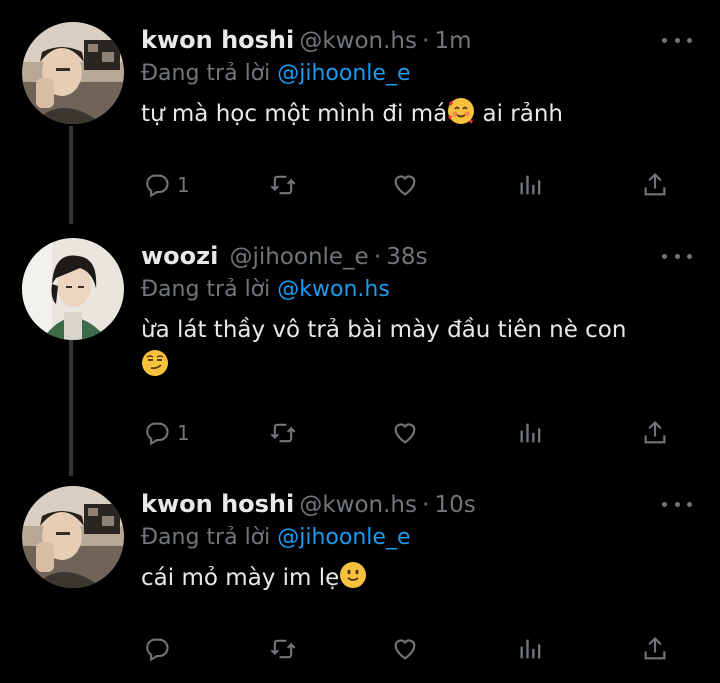 This screenshot has width=720, height=683. What do you see at coordinates (415, 290) in the screenshot?
I see `replying-to: Đang trả lời @kwon.hs` at bounding box center [415, 290].